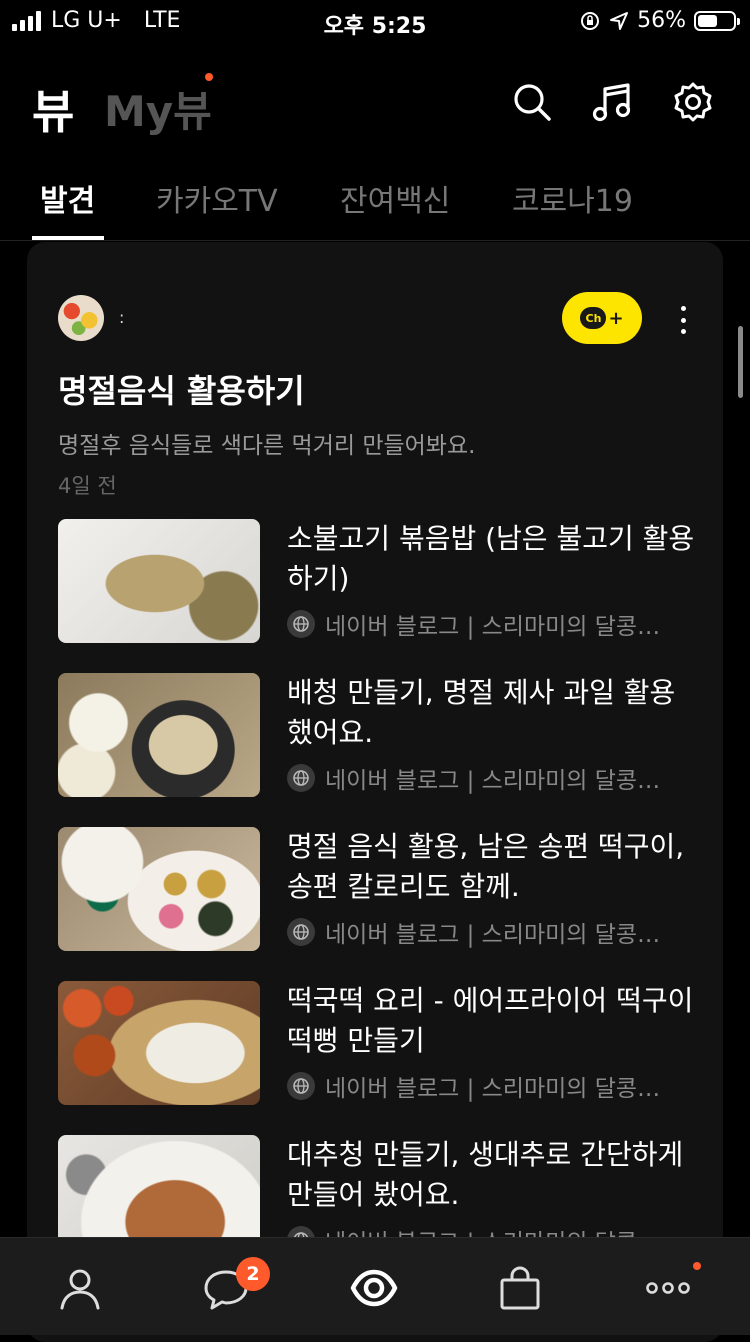 The height and width of the screenshot is (1342, 750). Describe the element at coordinates (81, 318) in the screenshot. I see `channel-avatar` at that location.